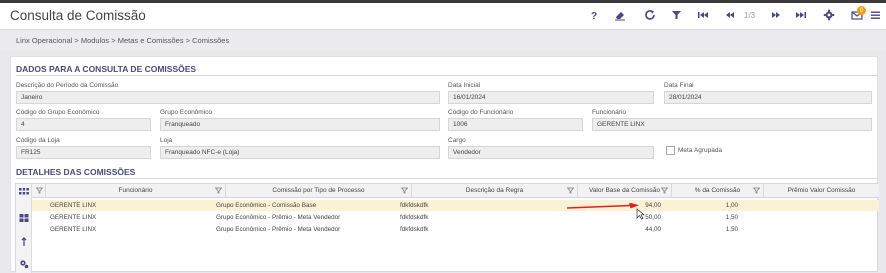 The width and height of the screenshot is (886, 273). Describe the element at coordinates (166, 140) in the screenshot. I see `label-loja: Loja` at that location.